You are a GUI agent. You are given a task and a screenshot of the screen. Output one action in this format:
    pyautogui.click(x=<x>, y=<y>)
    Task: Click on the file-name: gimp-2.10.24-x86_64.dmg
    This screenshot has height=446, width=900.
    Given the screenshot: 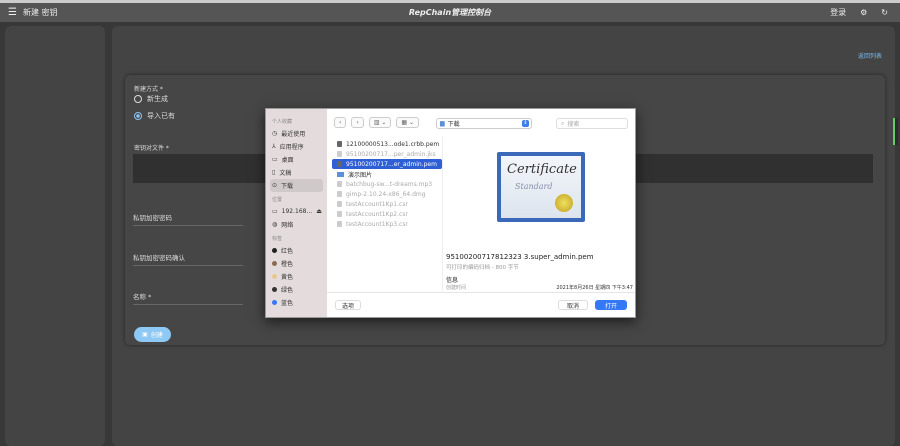 What is the action you would take?
    pyautogui.click(x=386, y=194)
    